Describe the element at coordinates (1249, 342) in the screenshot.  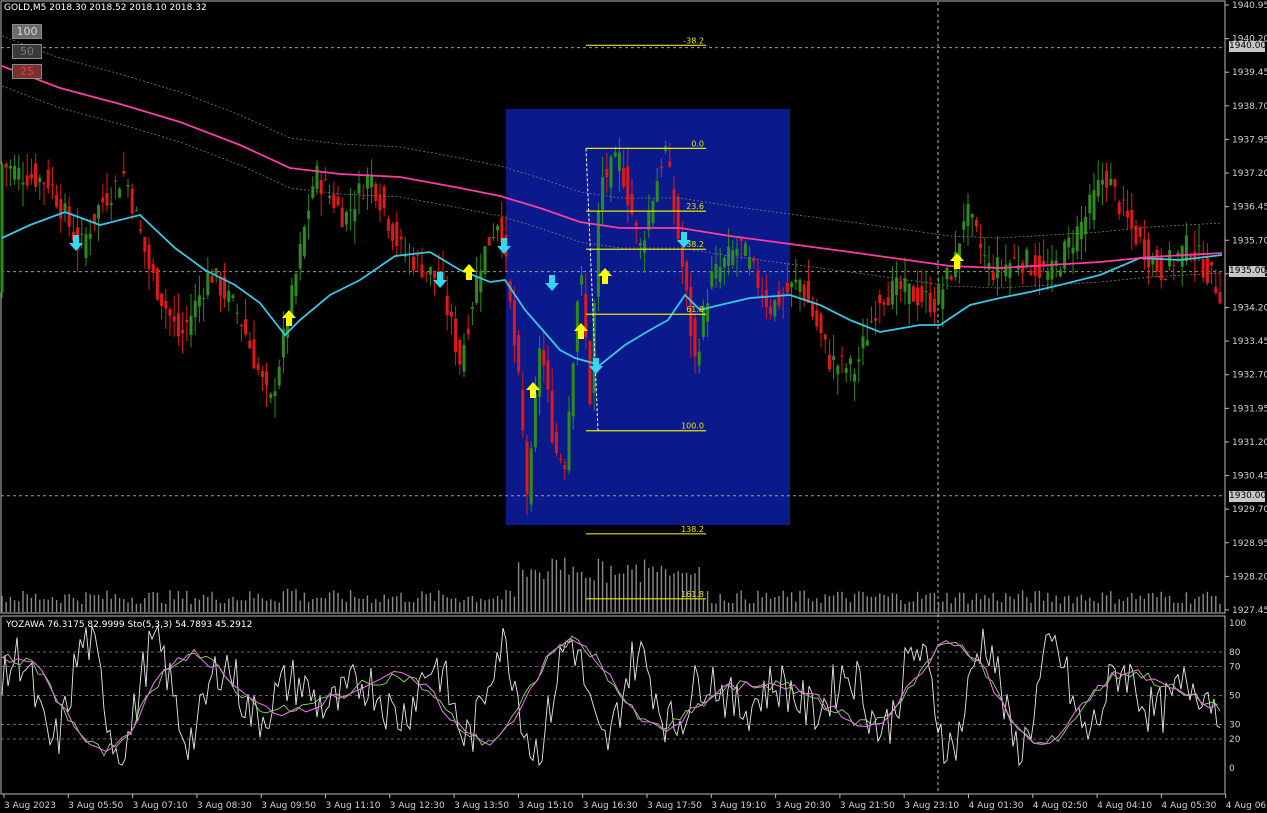
I see `price-axis-label: 1933.45` at that location.